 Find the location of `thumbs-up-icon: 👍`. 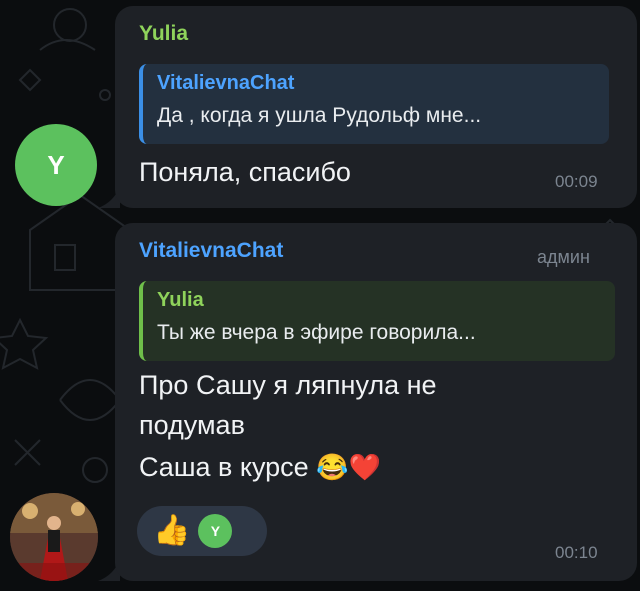

thumbs-up-icon: 👍 is located at coordinates (172, 530).